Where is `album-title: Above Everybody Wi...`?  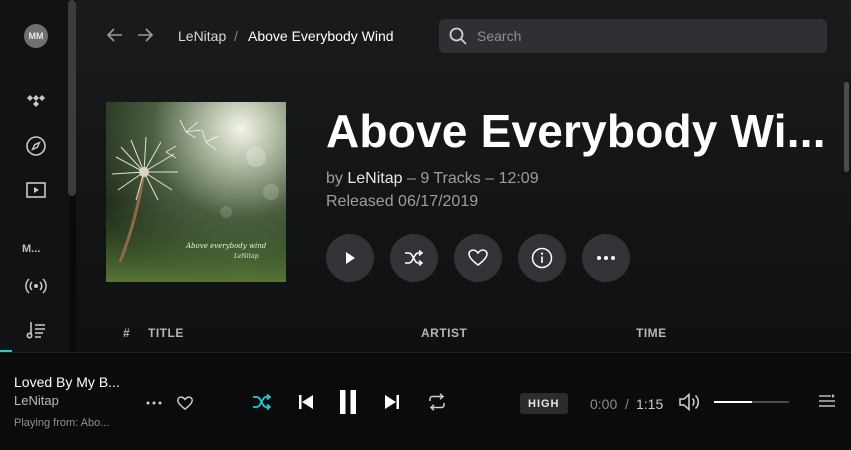 album-title: Above Everybody Wi... is located at coordinates (576, 131).